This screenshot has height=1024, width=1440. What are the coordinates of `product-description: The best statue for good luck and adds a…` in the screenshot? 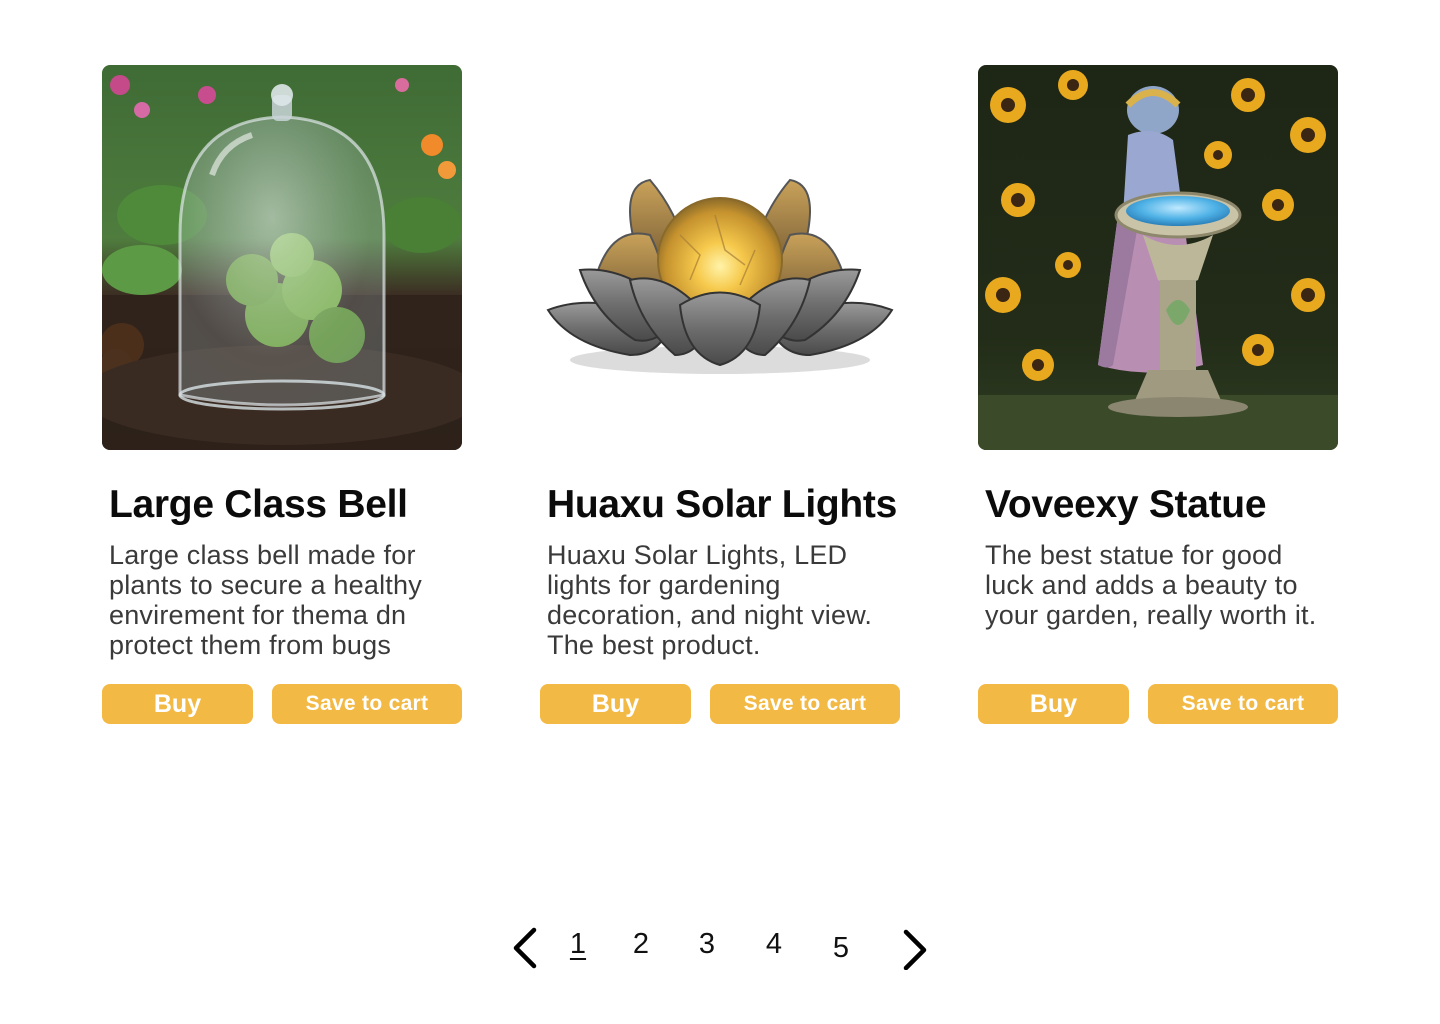 It's located at (1151, 585).